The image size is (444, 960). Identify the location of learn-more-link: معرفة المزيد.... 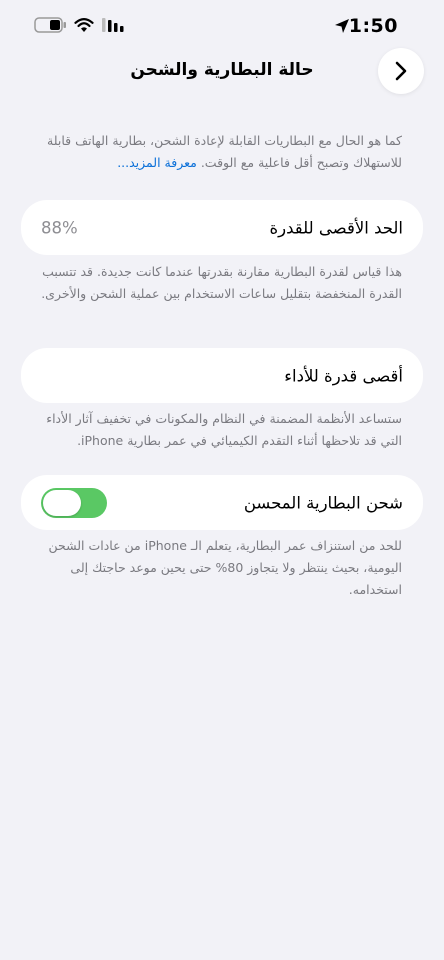
(157, 162).